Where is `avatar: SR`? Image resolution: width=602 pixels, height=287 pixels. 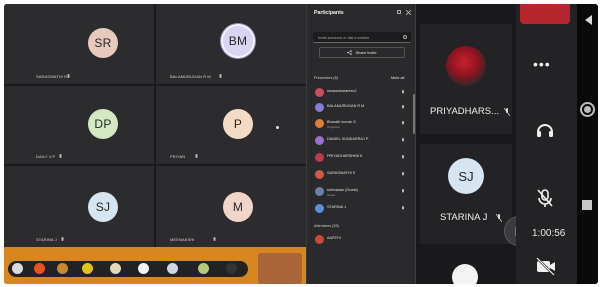 avatar: SR is located at coordinates (103, 43).